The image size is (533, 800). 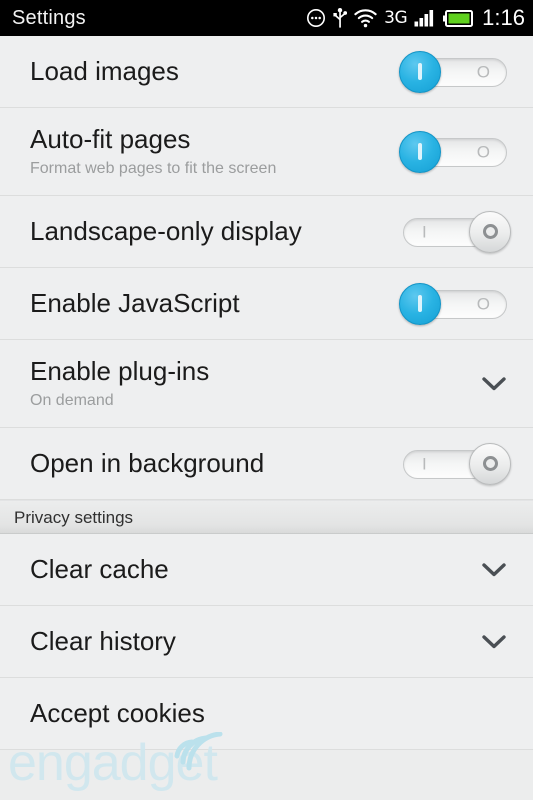 What do you see at coordinates (153, 168) in the screenshot?
I see `row-subtitle: Format web pages to fit the screen` at bounding box center [153, 168].